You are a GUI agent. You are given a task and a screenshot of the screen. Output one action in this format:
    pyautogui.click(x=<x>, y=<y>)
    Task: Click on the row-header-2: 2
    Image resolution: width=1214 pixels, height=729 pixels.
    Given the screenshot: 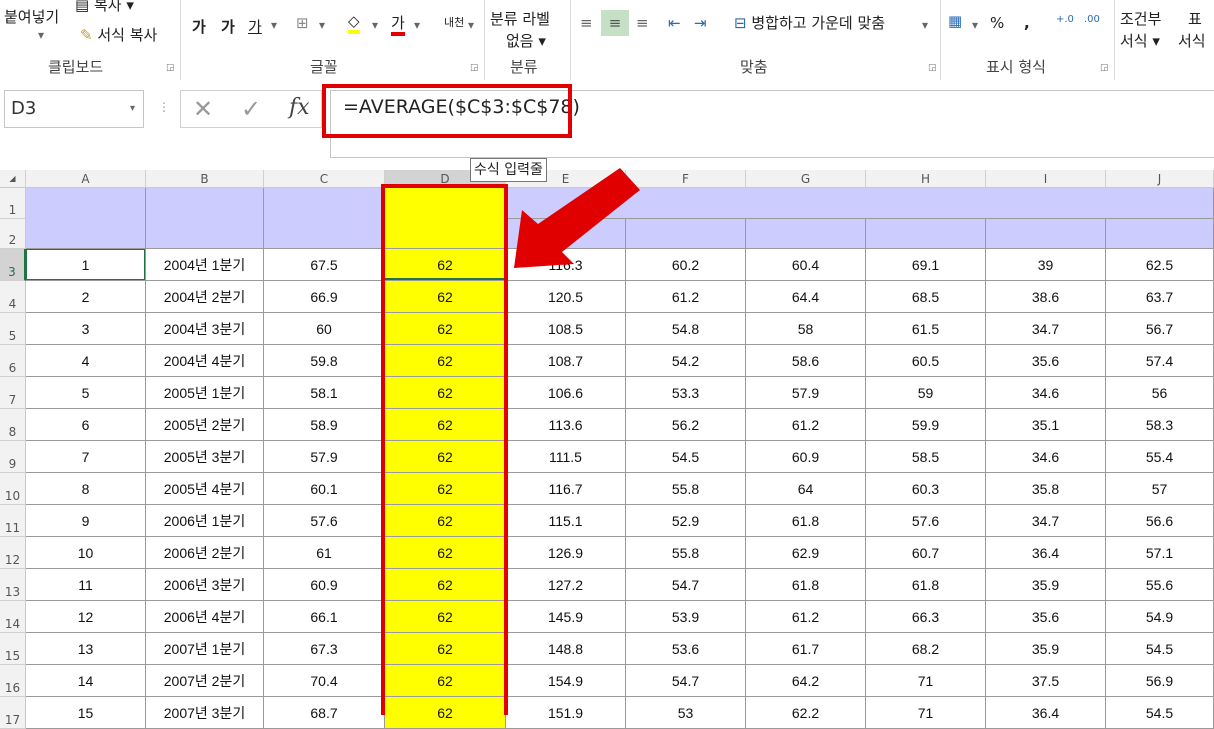 What is the action you would take?
    pyautogui.click(x=13, y=234)
    